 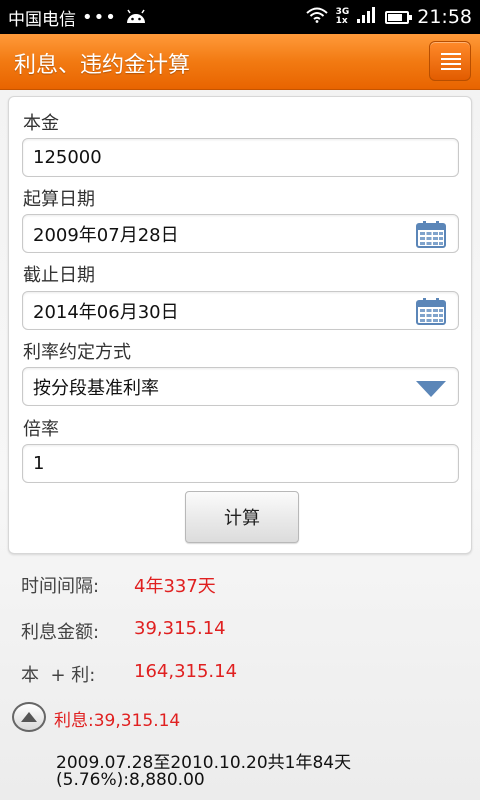 I want to click on rate-mode-label: 利率约定方式, so click(x=77, y=352).